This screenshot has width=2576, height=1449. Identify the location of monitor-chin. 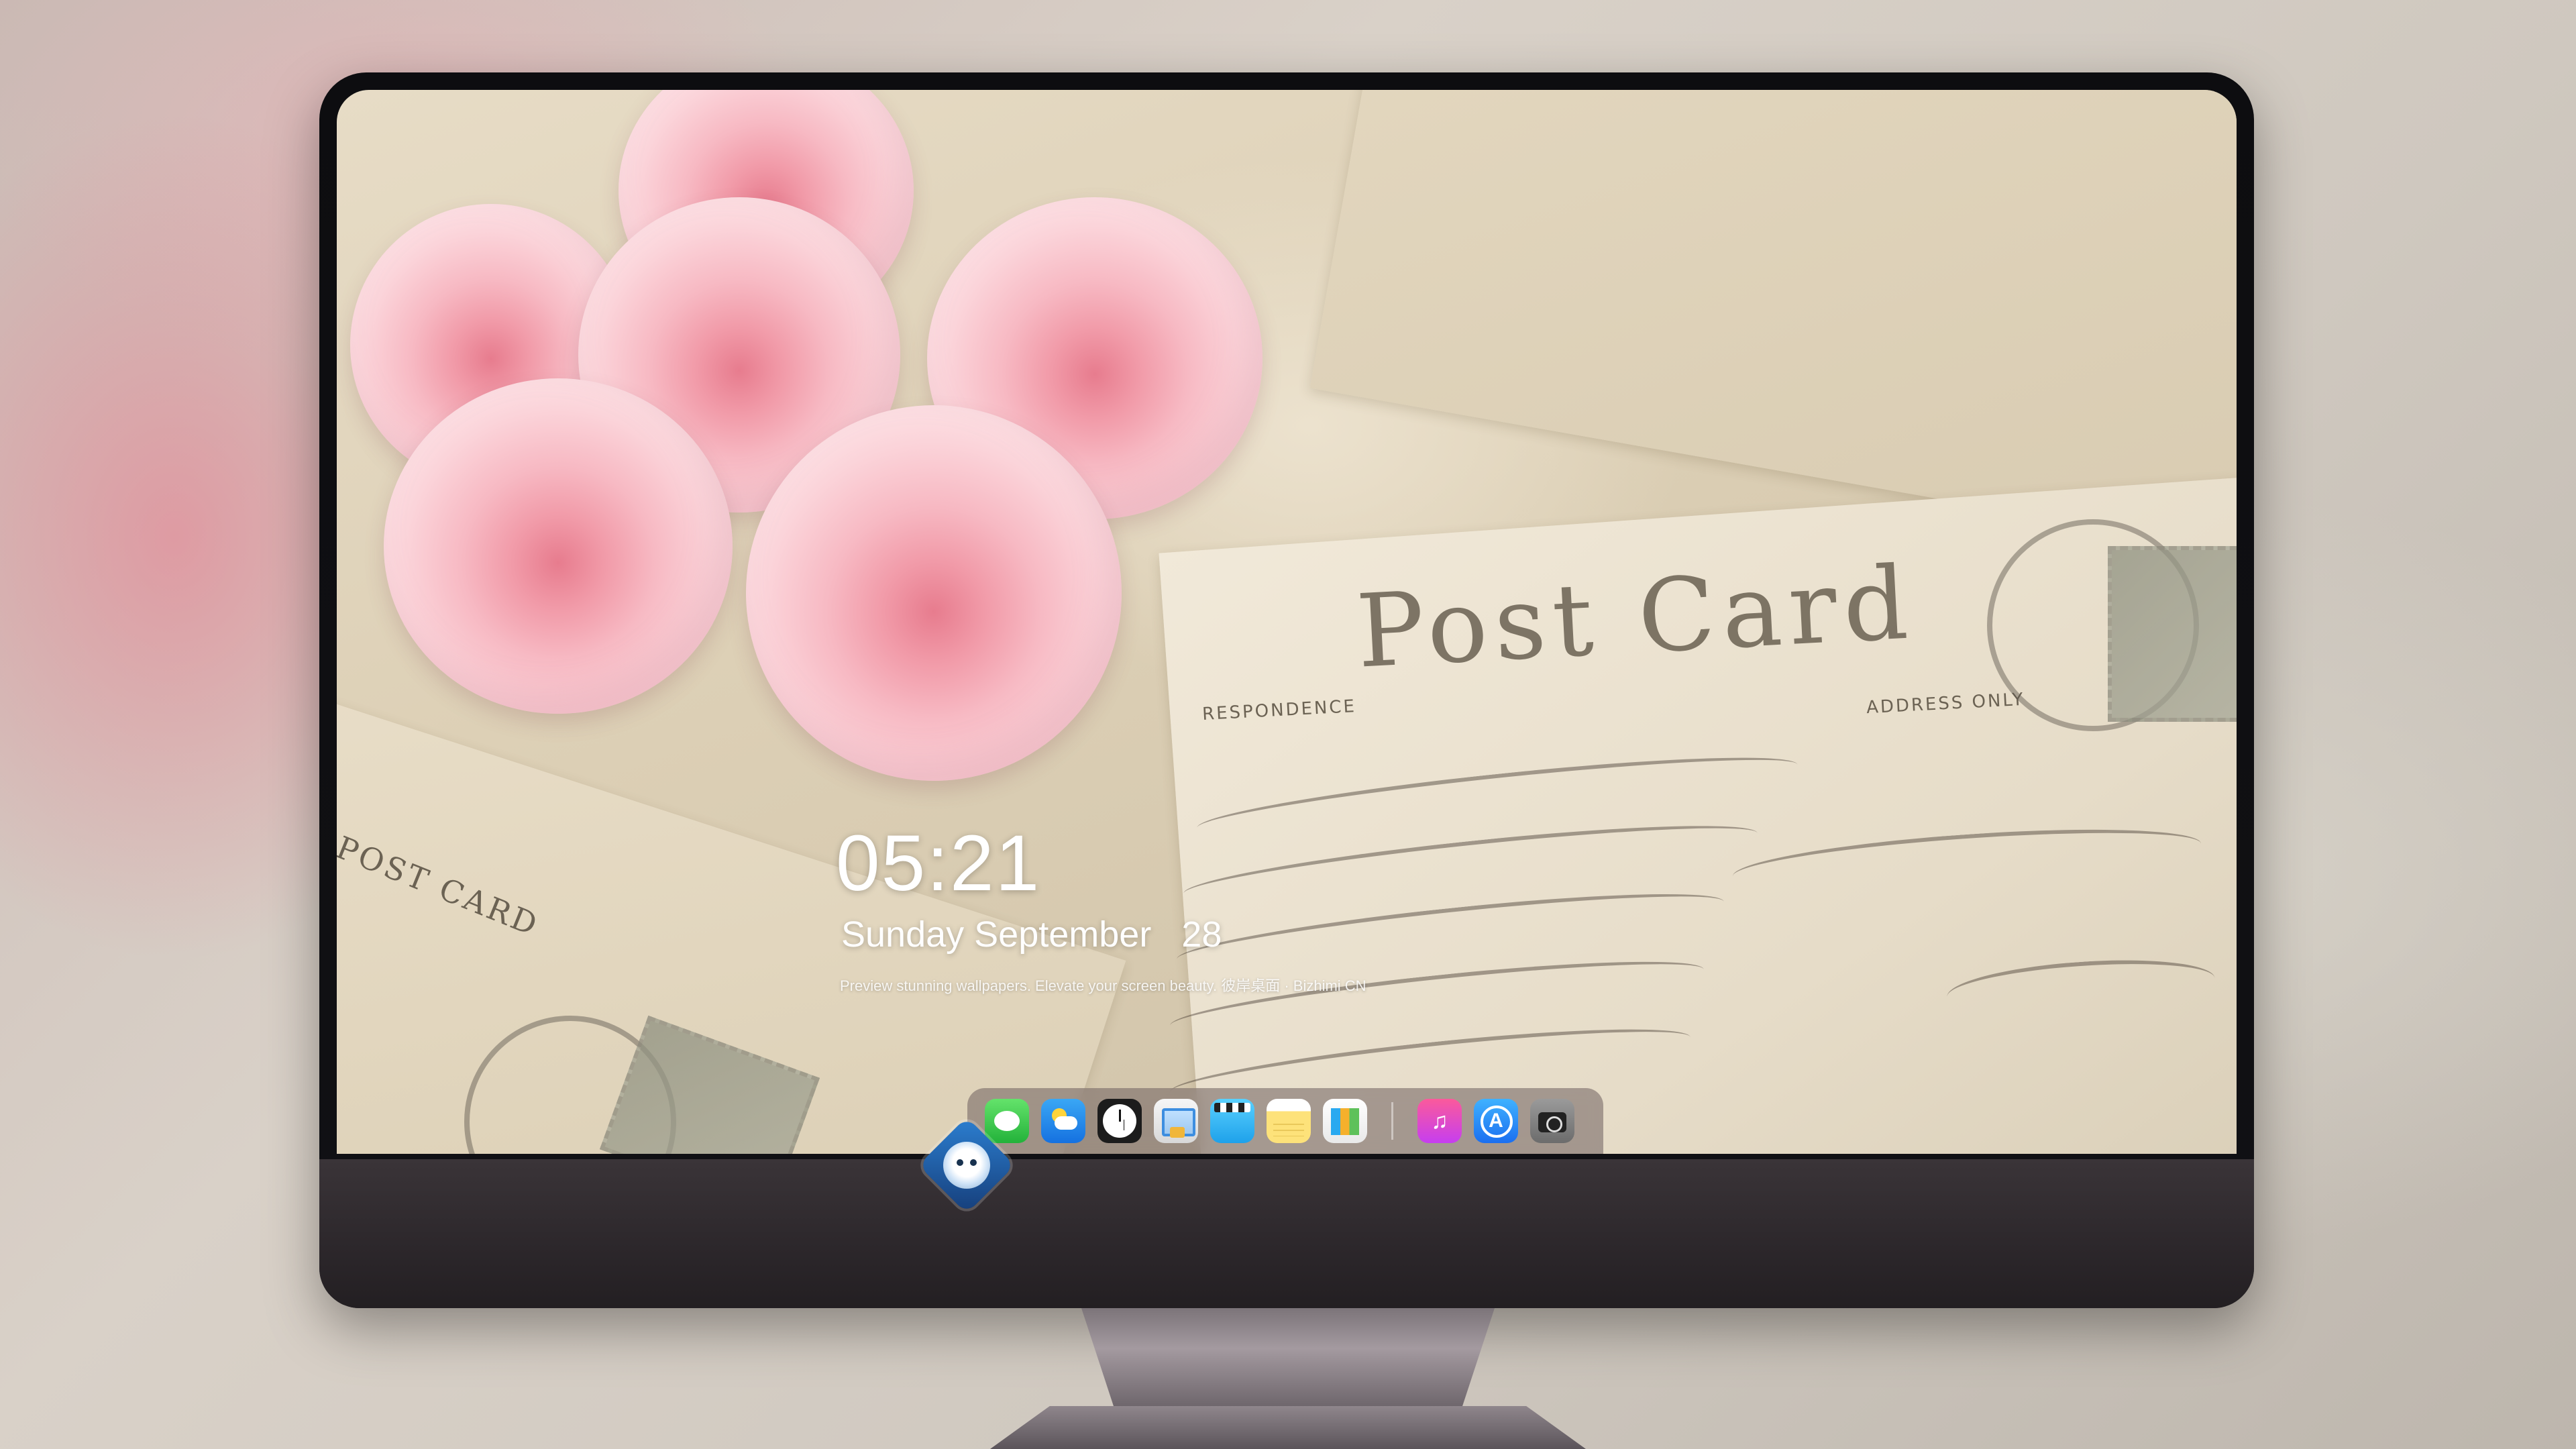
(1286, 1233).